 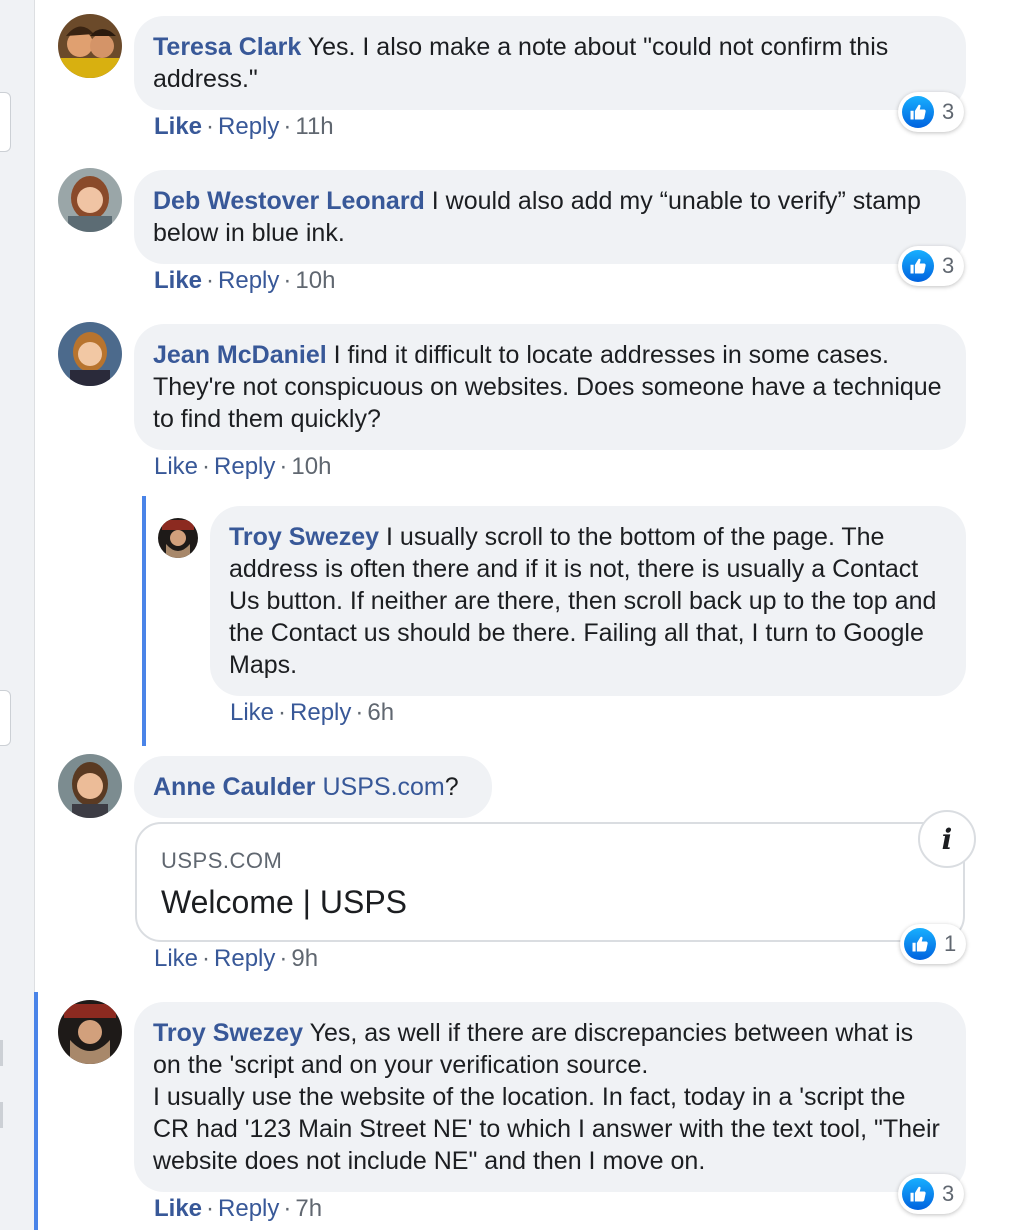 I want to click on avatar-teresa-clark, so click(x=90, y=46).